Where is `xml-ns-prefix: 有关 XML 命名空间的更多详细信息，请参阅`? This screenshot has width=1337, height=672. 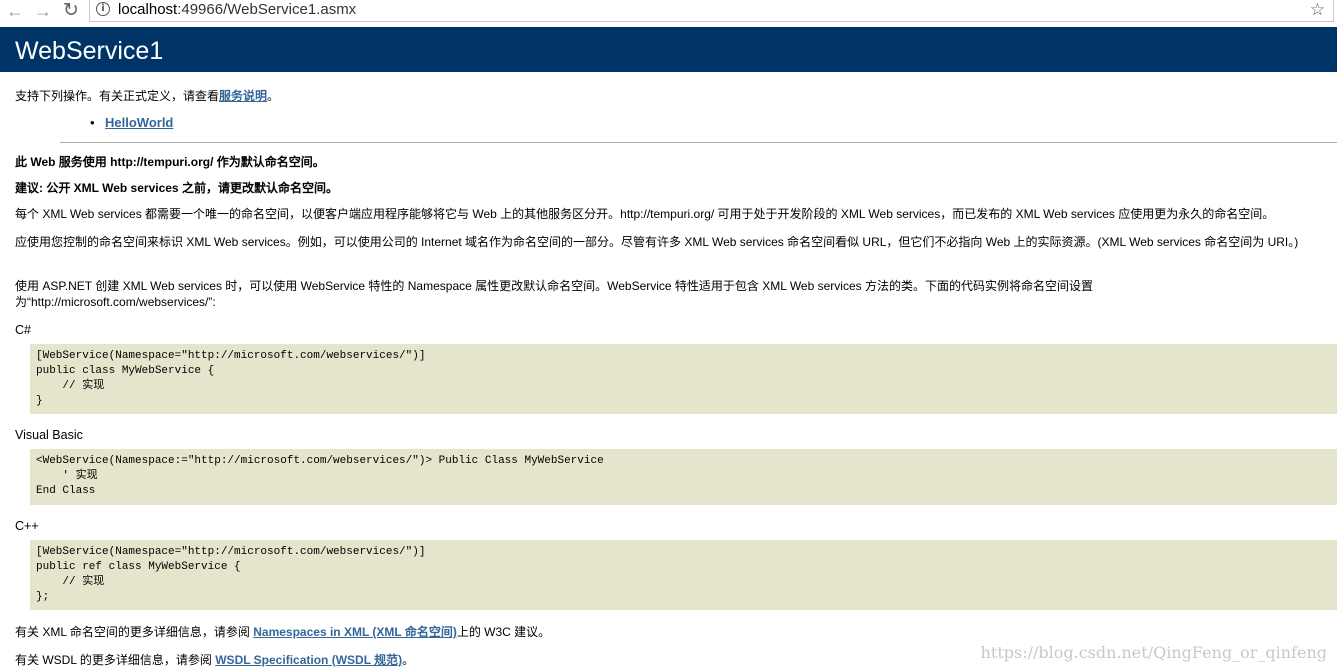 xml-ns-prefix: 有关 XML 命名空间的更多详细信息，请参阅 is located at coordinates (134, 632).